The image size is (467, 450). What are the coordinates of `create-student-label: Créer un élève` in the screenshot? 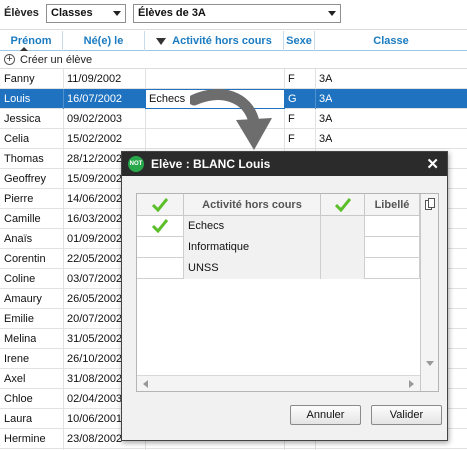 It's located at (56, 60).